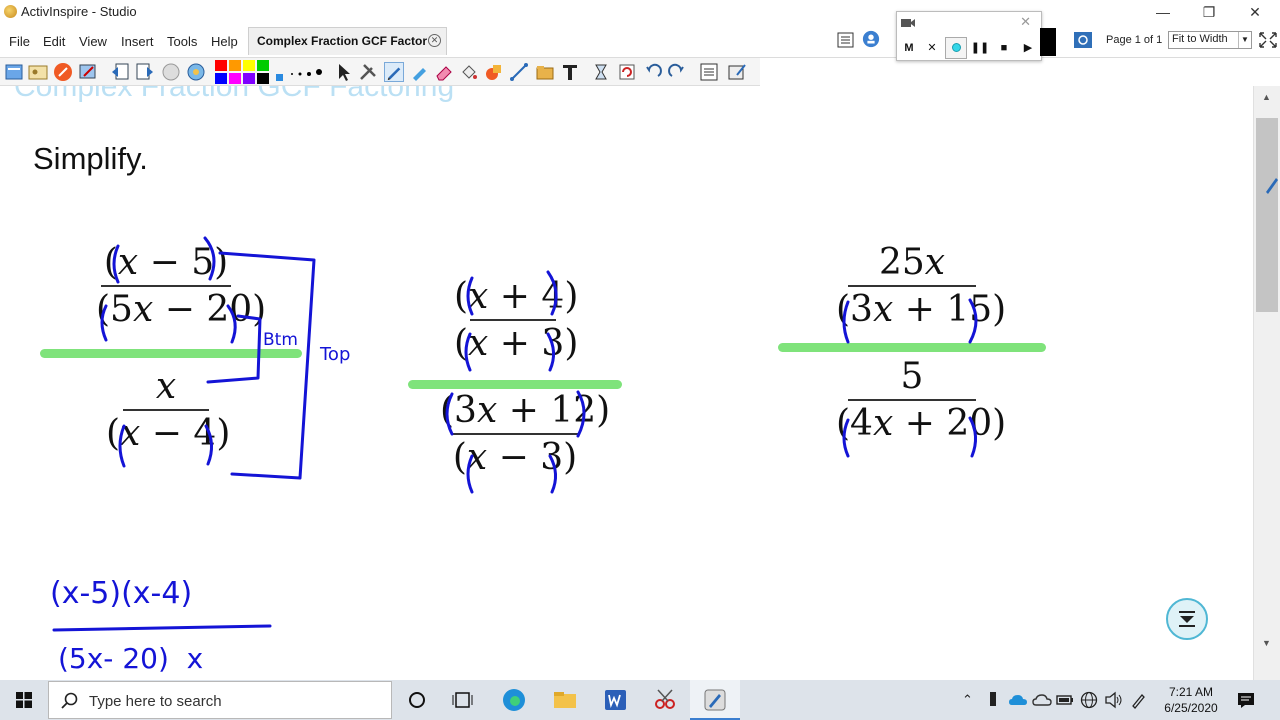 This screenshot has width=1280, height=720. What do you see at coordinates (1266, 643) in the screenshot?
I see `scroll-down-icon: ▼` at bounding box center [1266, 643].